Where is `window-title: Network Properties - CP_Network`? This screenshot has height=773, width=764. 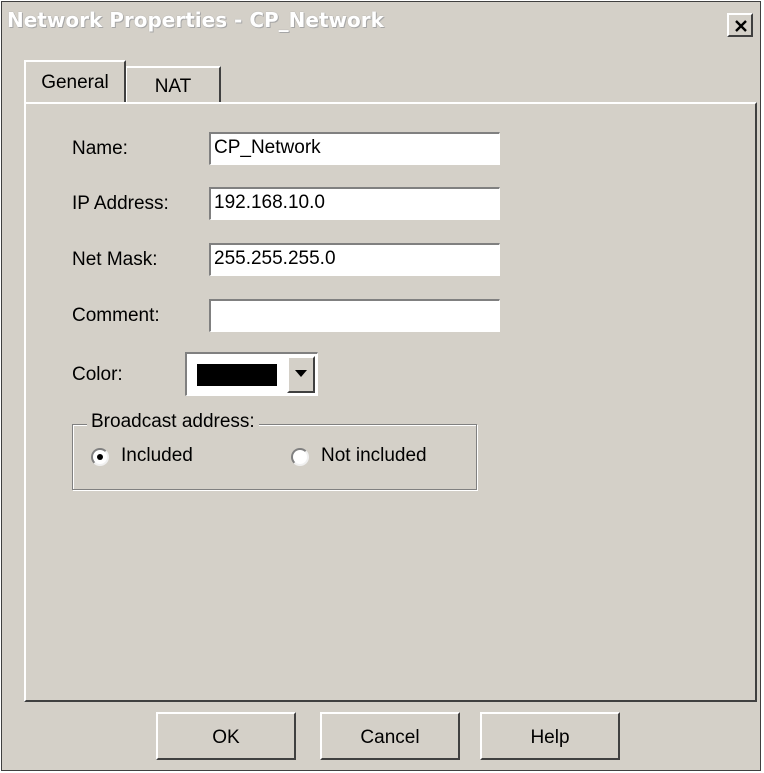
window-title: Network Properties - CP_Network is located at coordinates (195, 20).